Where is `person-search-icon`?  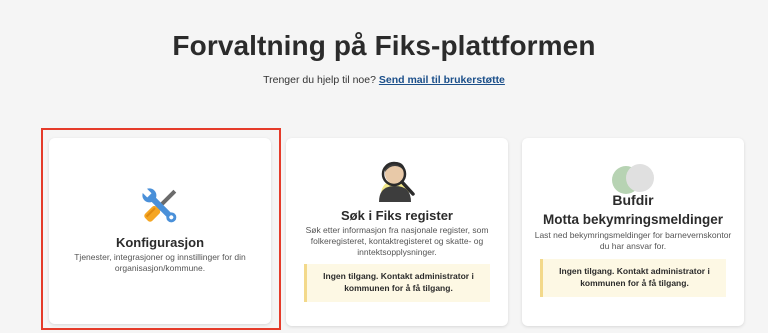
person-search-icon is located at coordinates (397, 181).